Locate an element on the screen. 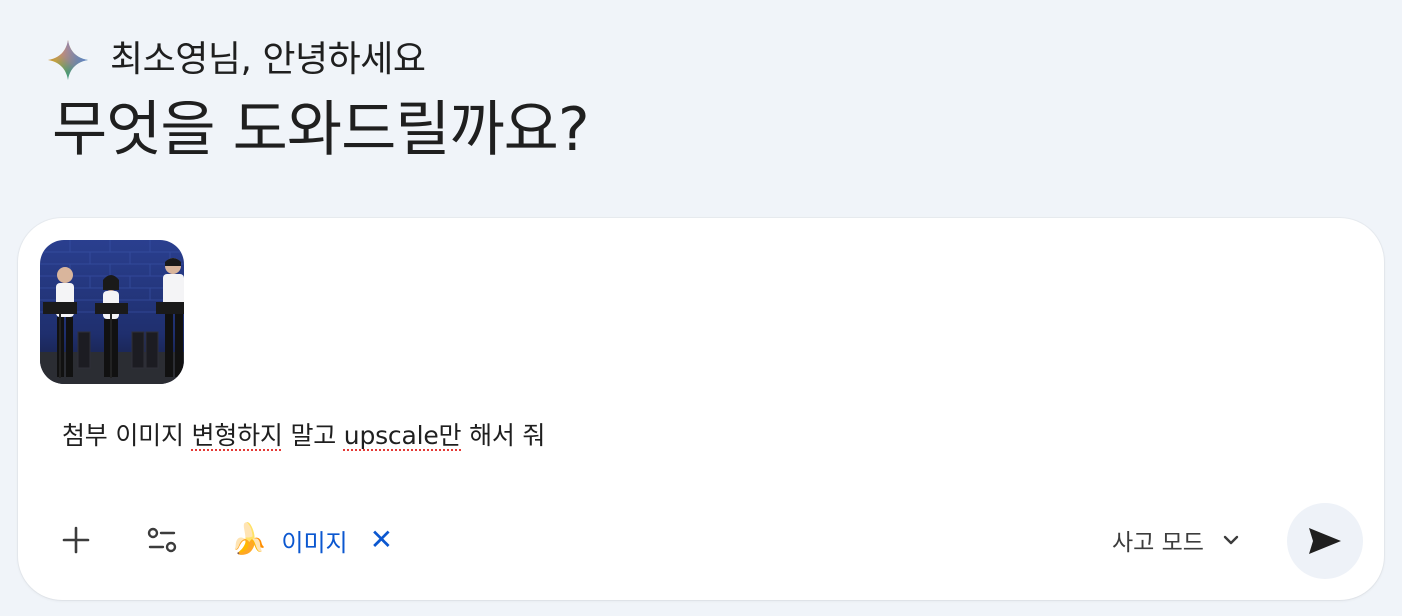 The width and height of the screenshot is (1402, 616). image-tool-label: 이미지 is located at coordinates (314, 542).